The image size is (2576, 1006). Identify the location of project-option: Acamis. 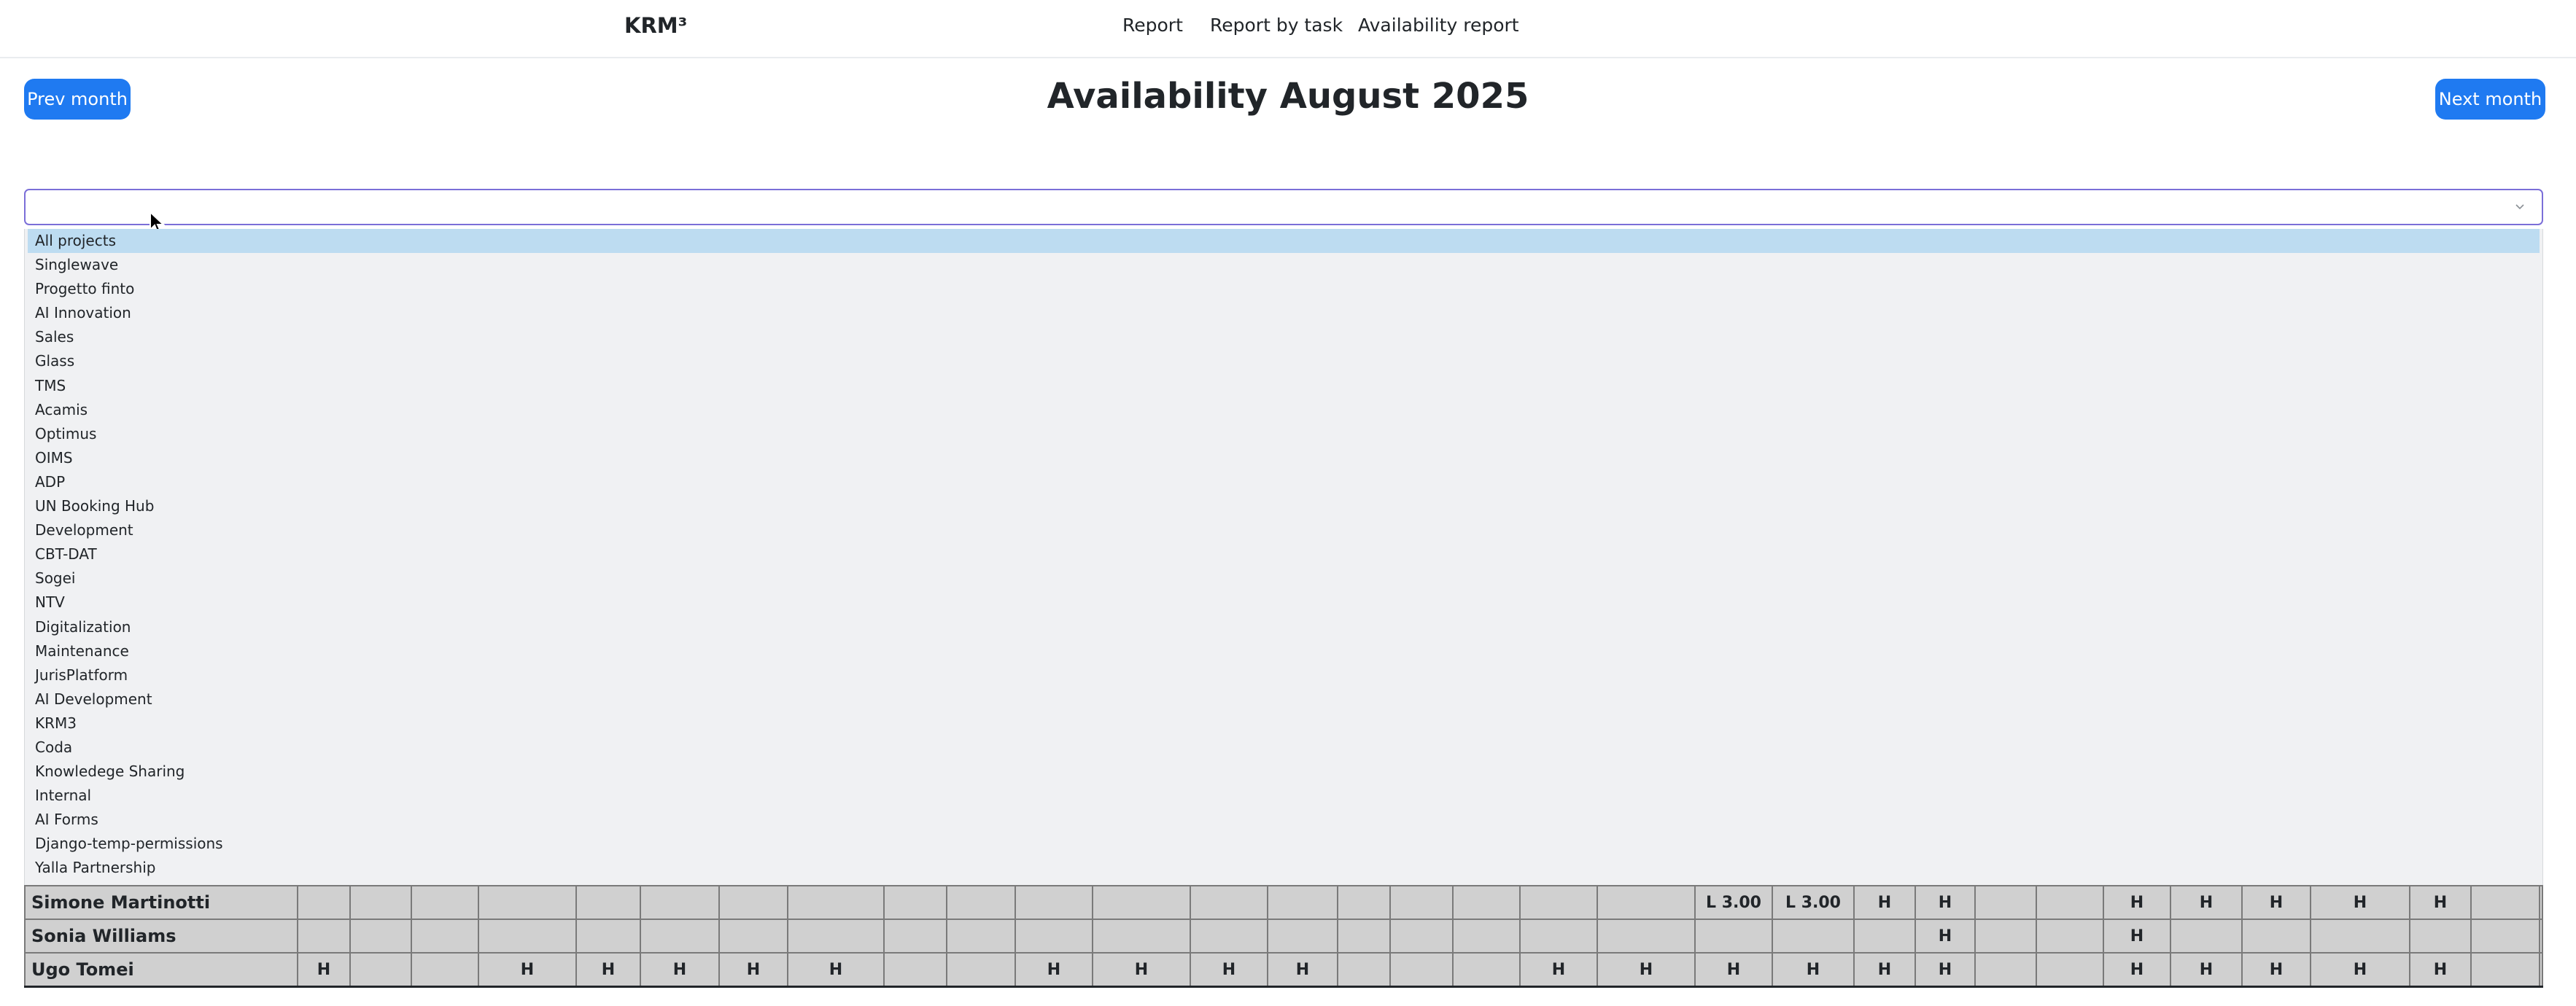
(1283, 410).